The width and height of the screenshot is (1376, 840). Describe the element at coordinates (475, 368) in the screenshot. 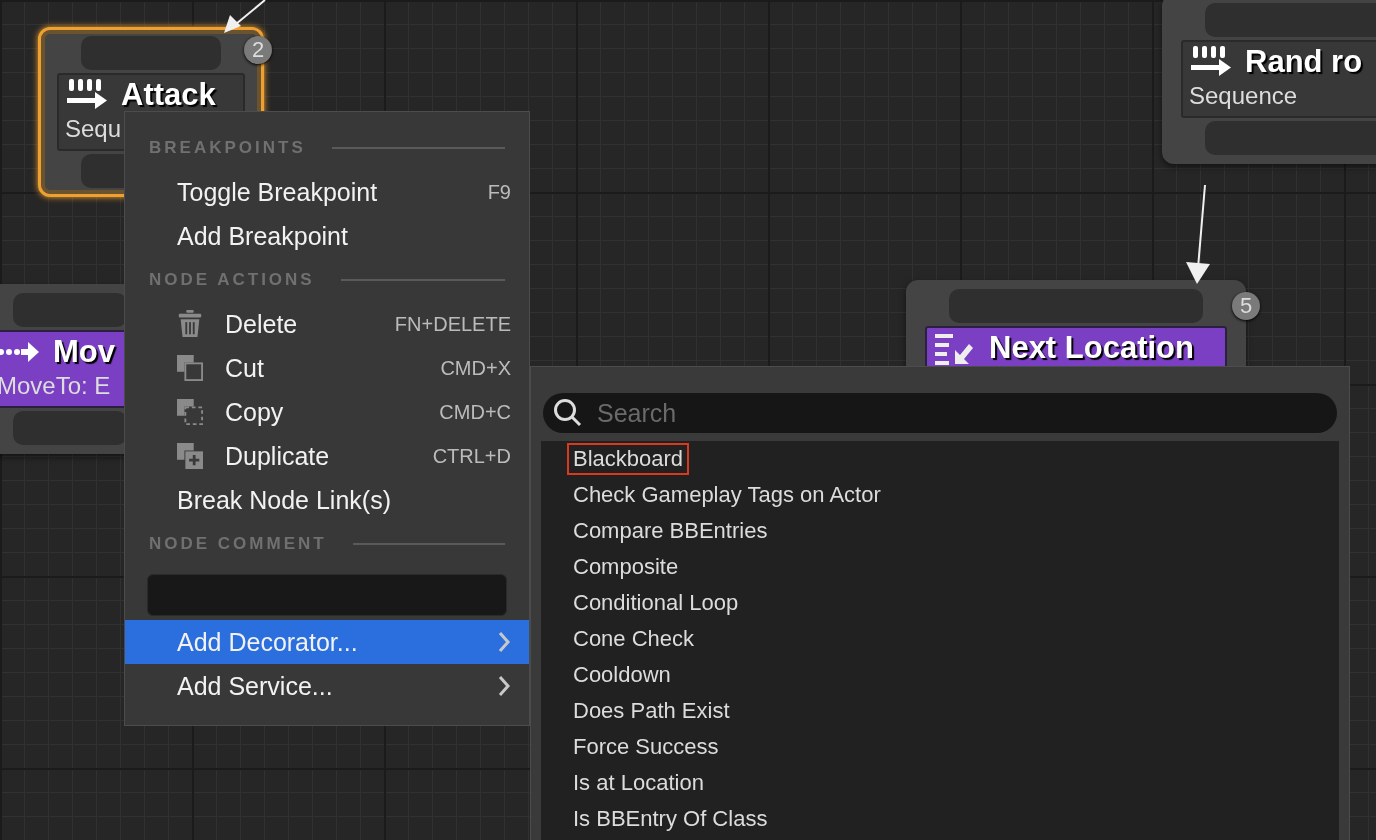

I see `shortcut-label: CMD+X` at that location.